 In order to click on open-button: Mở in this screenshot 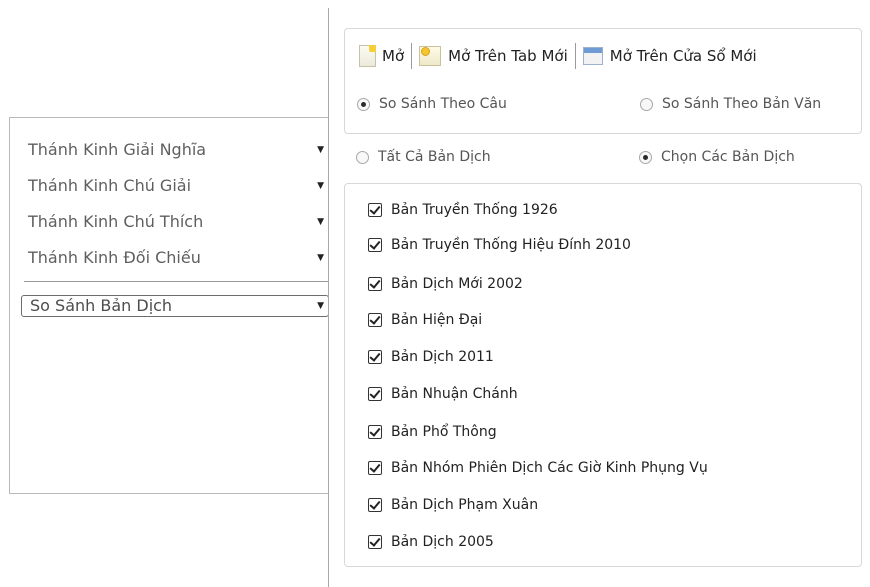, I will do `click(381, 56)`.